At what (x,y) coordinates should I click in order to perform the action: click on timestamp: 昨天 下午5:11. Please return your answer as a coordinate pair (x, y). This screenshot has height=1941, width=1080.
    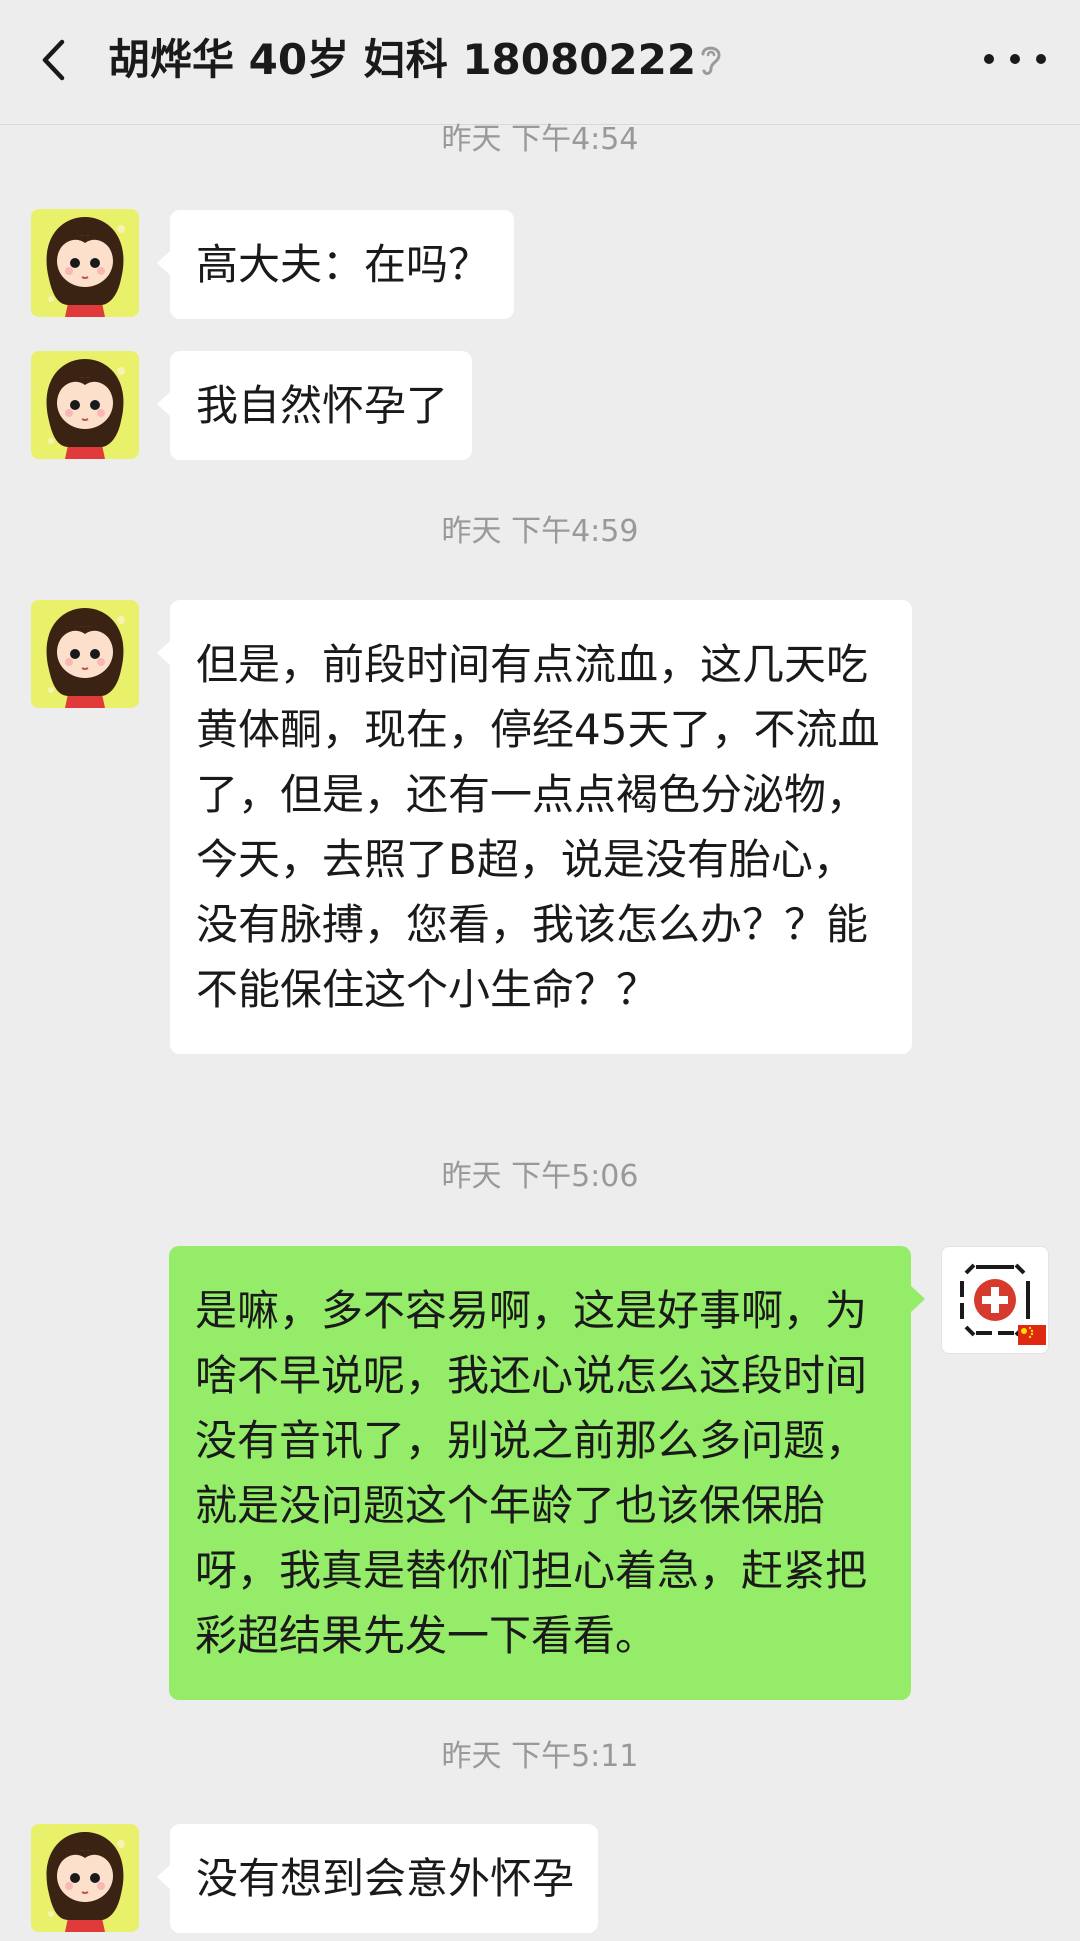
    Looking at the image, I should click on (540, 1756).